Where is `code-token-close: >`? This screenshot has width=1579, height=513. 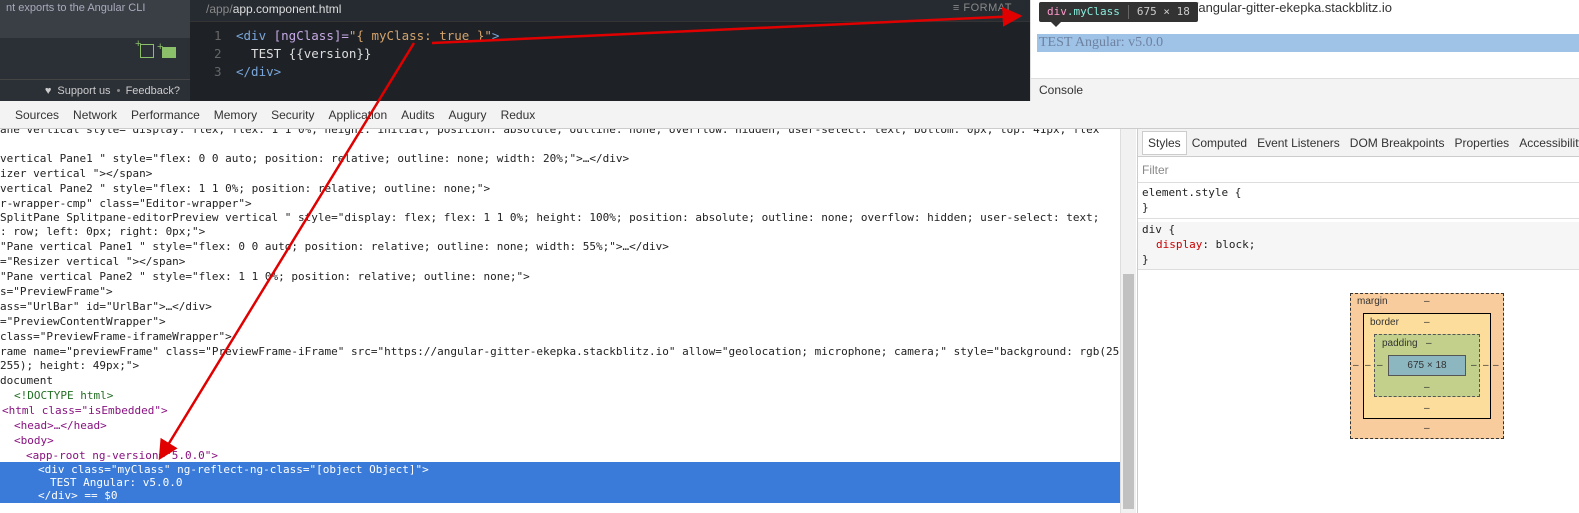 code-token-close: > is located at coordinates (495, 35).